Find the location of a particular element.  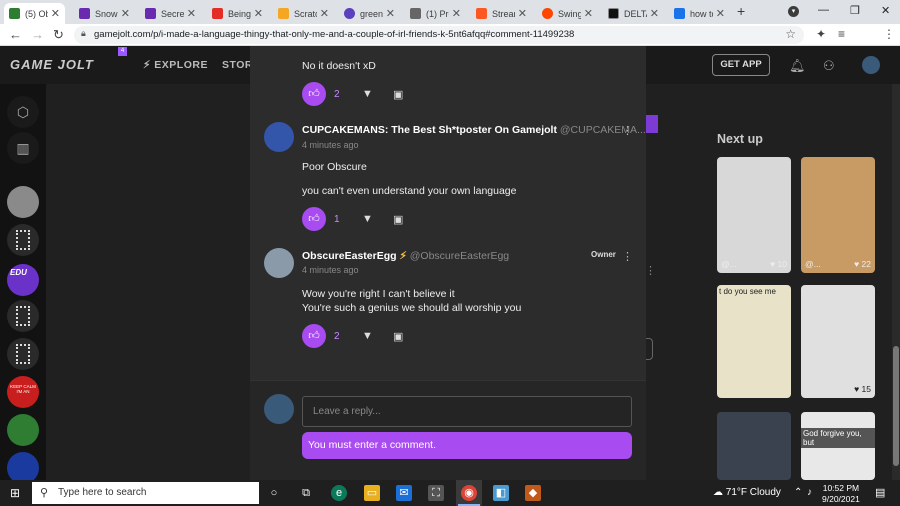

forward-icon: → is located at coordinates (37, 34).